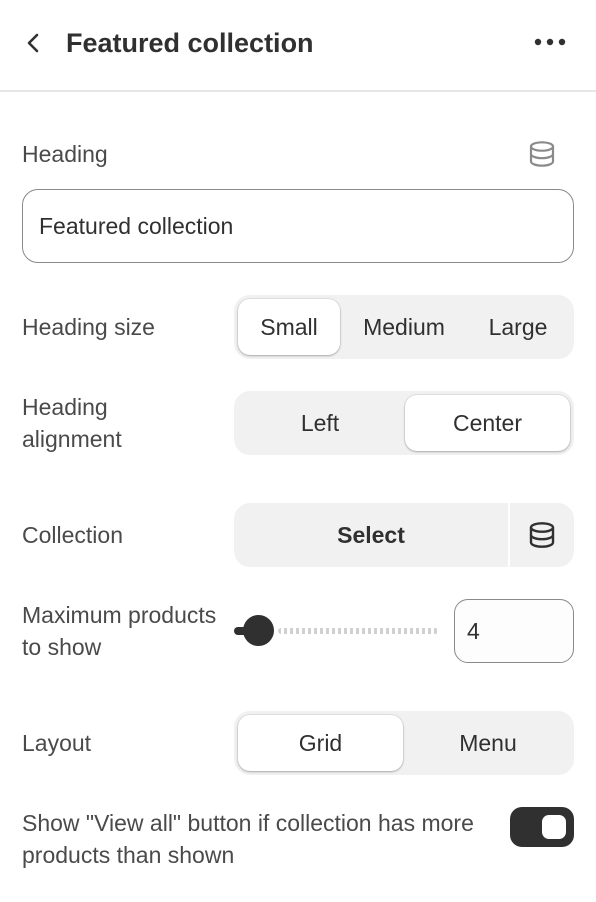  Describe the element at coordinates (357, 631) in the screenshot. I see `slider-remaining-track` at that location.